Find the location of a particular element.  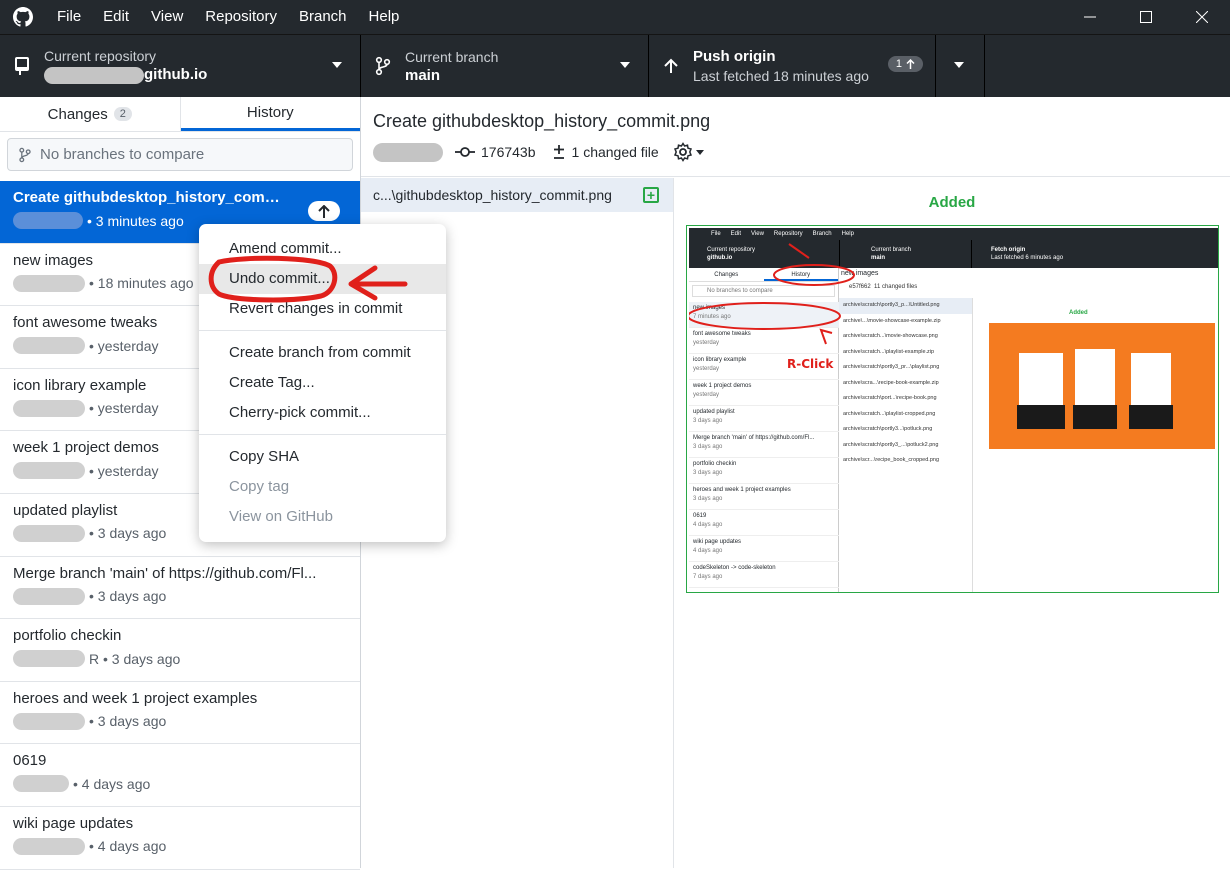

menu-item-copy-sha: Copy SHA is located at coordinates (322, 457).